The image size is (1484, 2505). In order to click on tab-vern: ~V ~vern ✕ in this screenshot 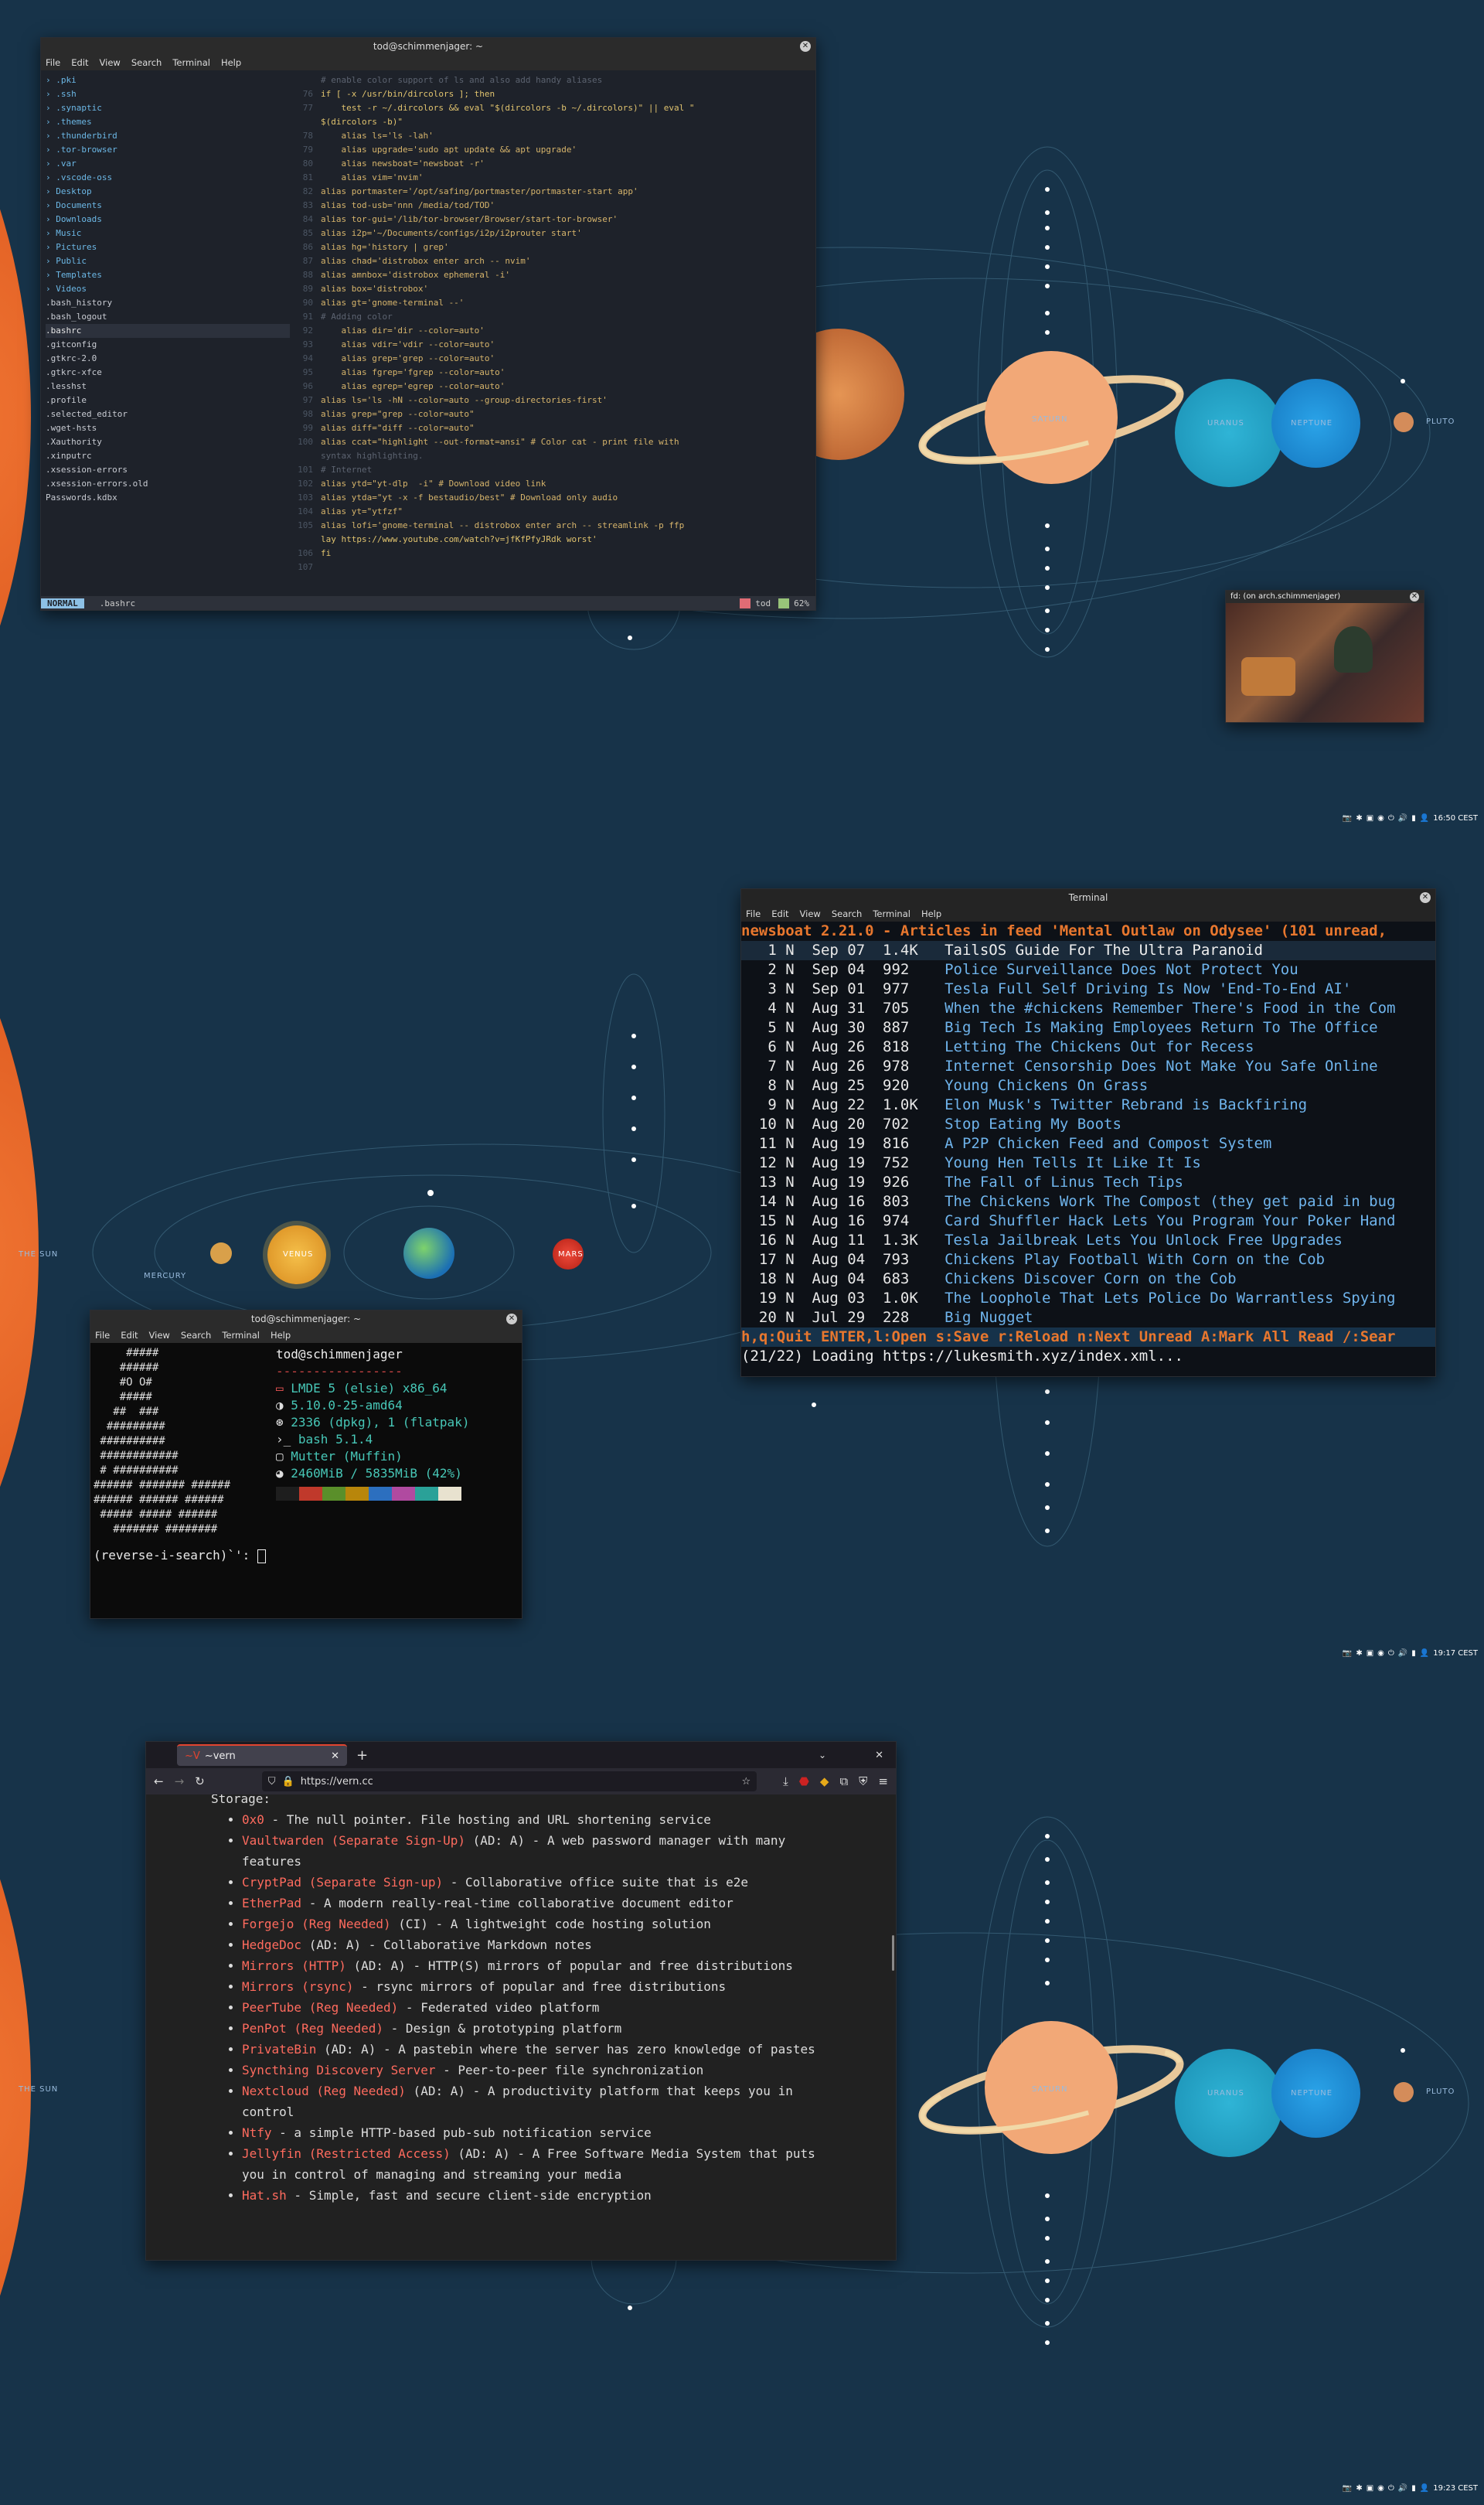, I will do `click(262, 1755)`.